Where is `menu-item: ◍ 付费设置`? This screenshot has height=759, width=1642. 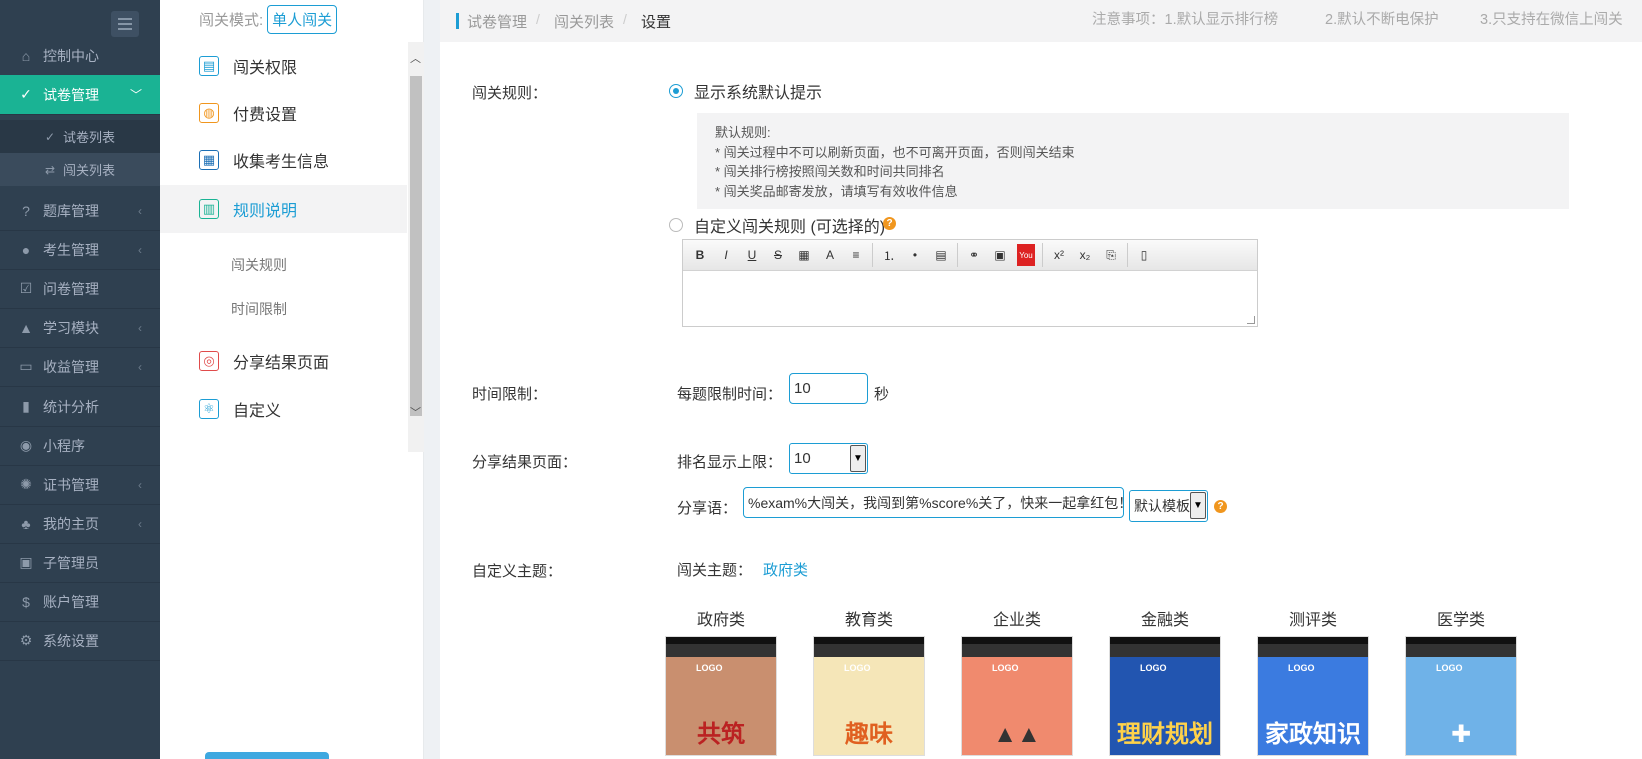 menu-item: ◍ 付费设置 is located at coordinates (283, 113).